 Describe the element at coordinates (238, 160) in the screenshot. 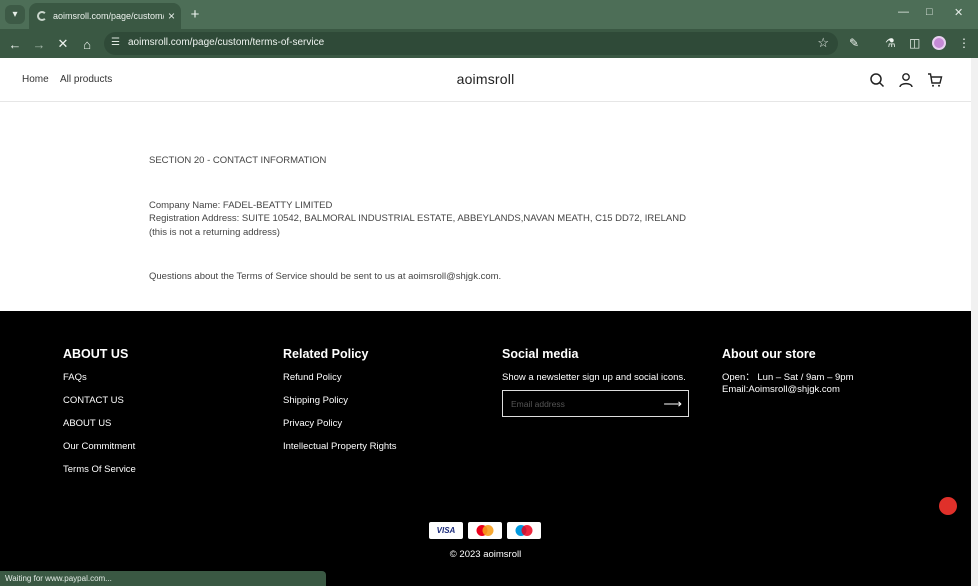

I see `section-title: SECTION 20 - CONTACT INFORMATION` at that location.